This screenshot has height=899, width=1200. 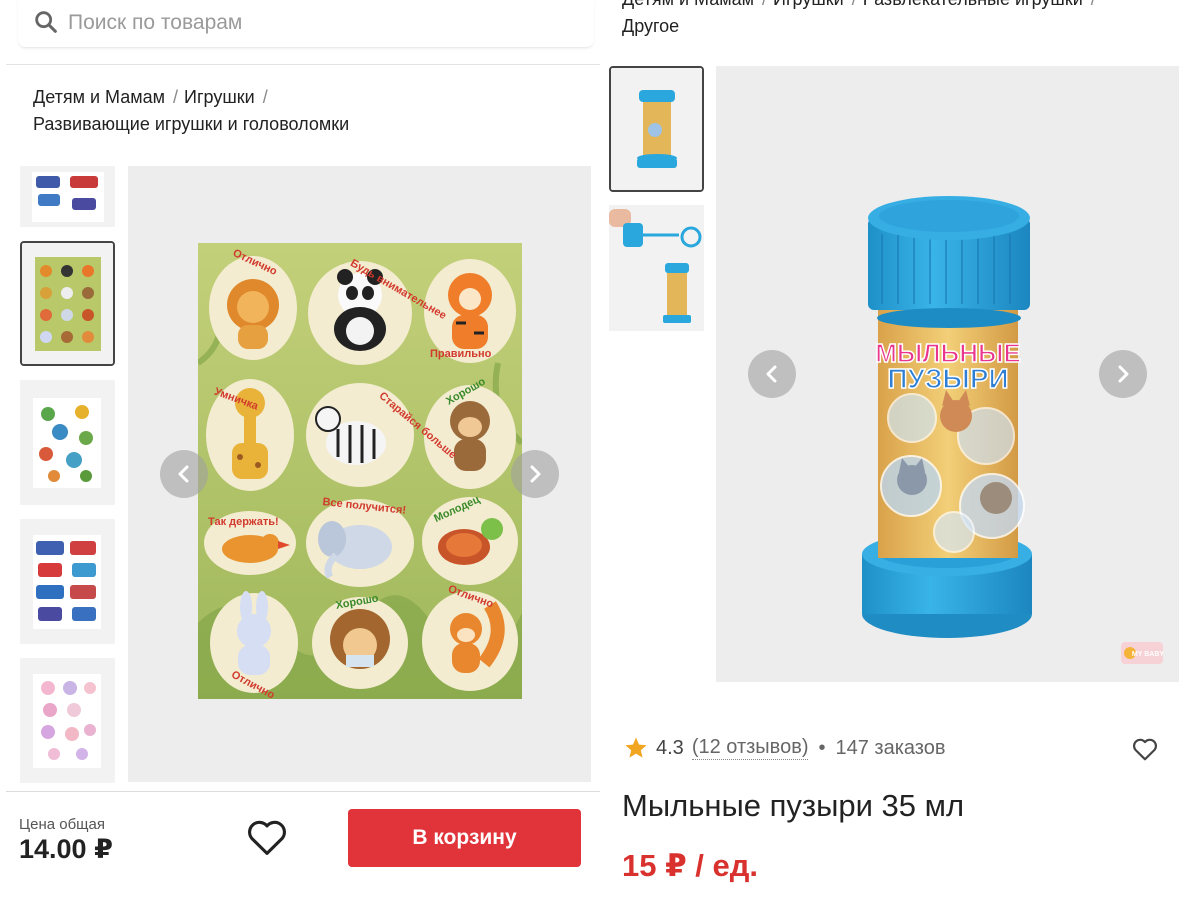 I want to click on product-title: Мыльные пузыри 35 мл, so click(x=793, y=805).